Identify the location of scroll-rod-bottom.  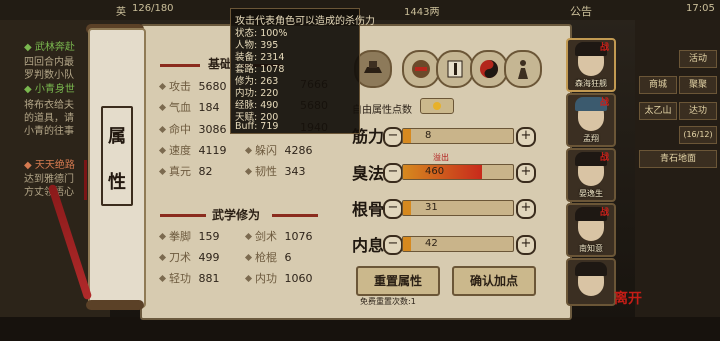
(115, 305).